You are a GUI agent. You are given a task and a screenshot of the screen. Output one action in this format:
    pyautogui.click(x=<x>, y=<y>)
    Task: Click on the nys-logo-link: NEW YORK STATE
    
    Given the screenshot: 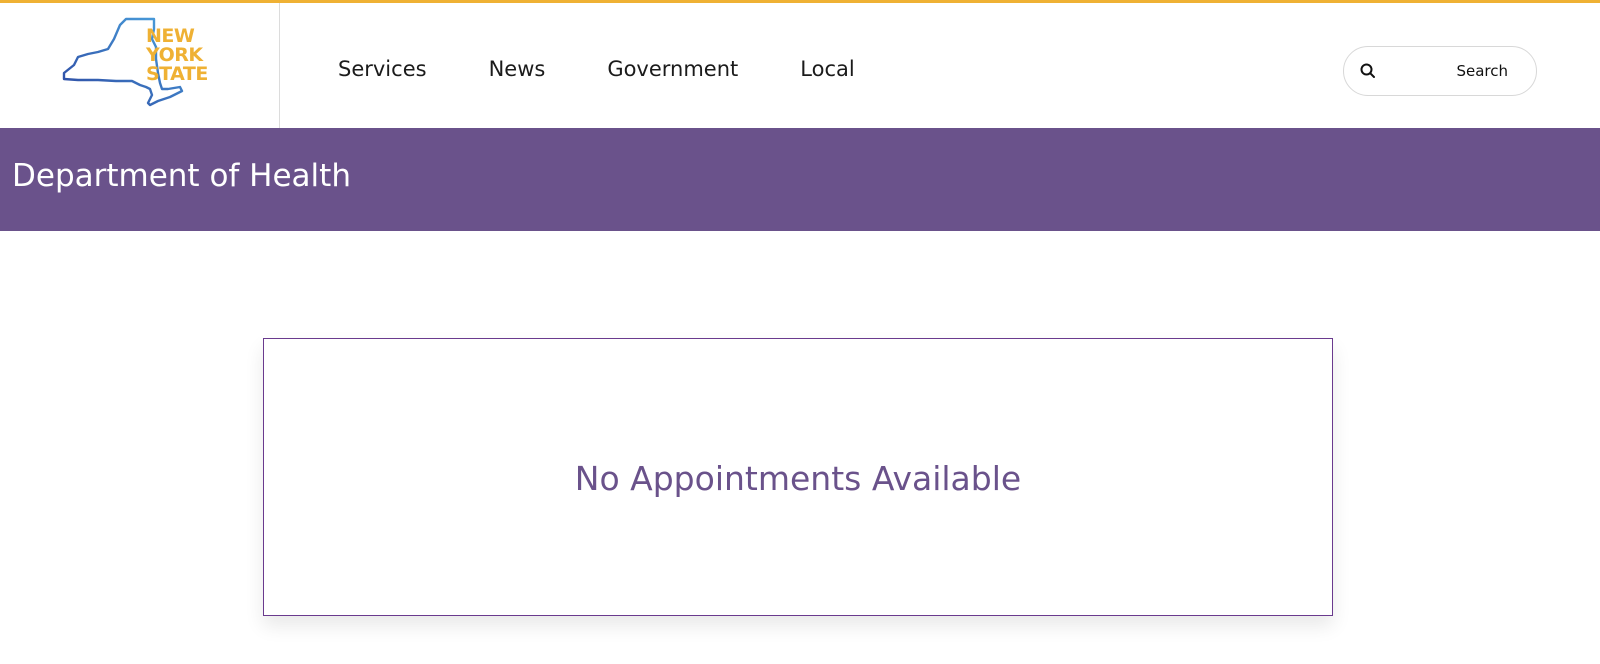 What is the action you would take?
    pyautogui.click(x=138, y=65)
    